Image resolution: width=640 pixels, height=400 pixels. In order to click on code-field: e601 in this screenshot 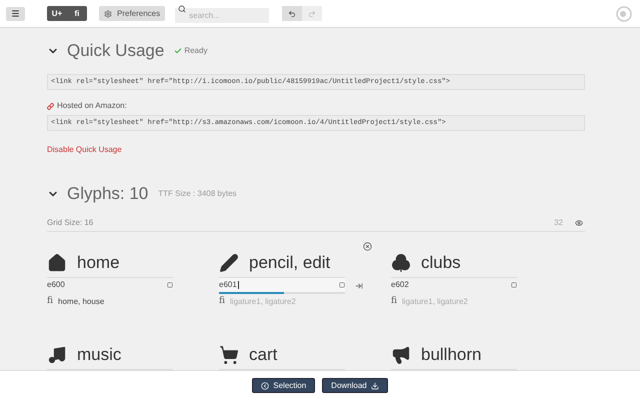, I will do `click(282, 286)`.